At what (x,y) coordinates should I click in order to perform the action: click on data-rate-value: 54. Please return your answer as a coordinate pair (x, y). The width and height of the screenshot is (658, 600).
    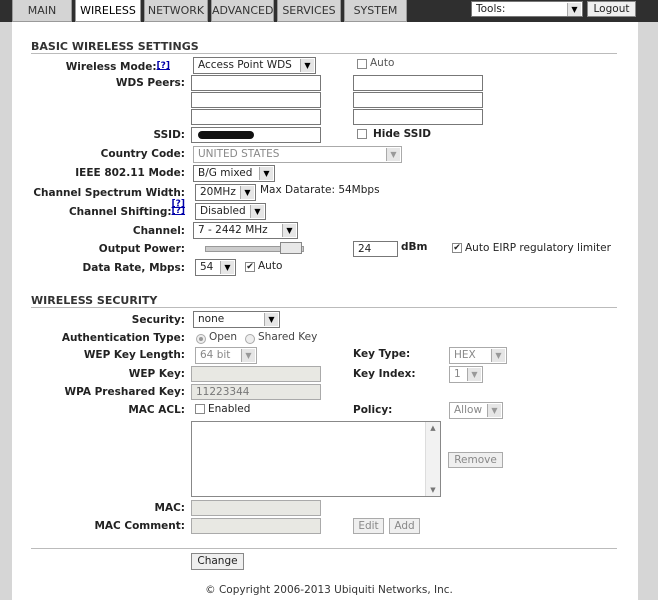
    Looking at the image, I should click on (207, 267).